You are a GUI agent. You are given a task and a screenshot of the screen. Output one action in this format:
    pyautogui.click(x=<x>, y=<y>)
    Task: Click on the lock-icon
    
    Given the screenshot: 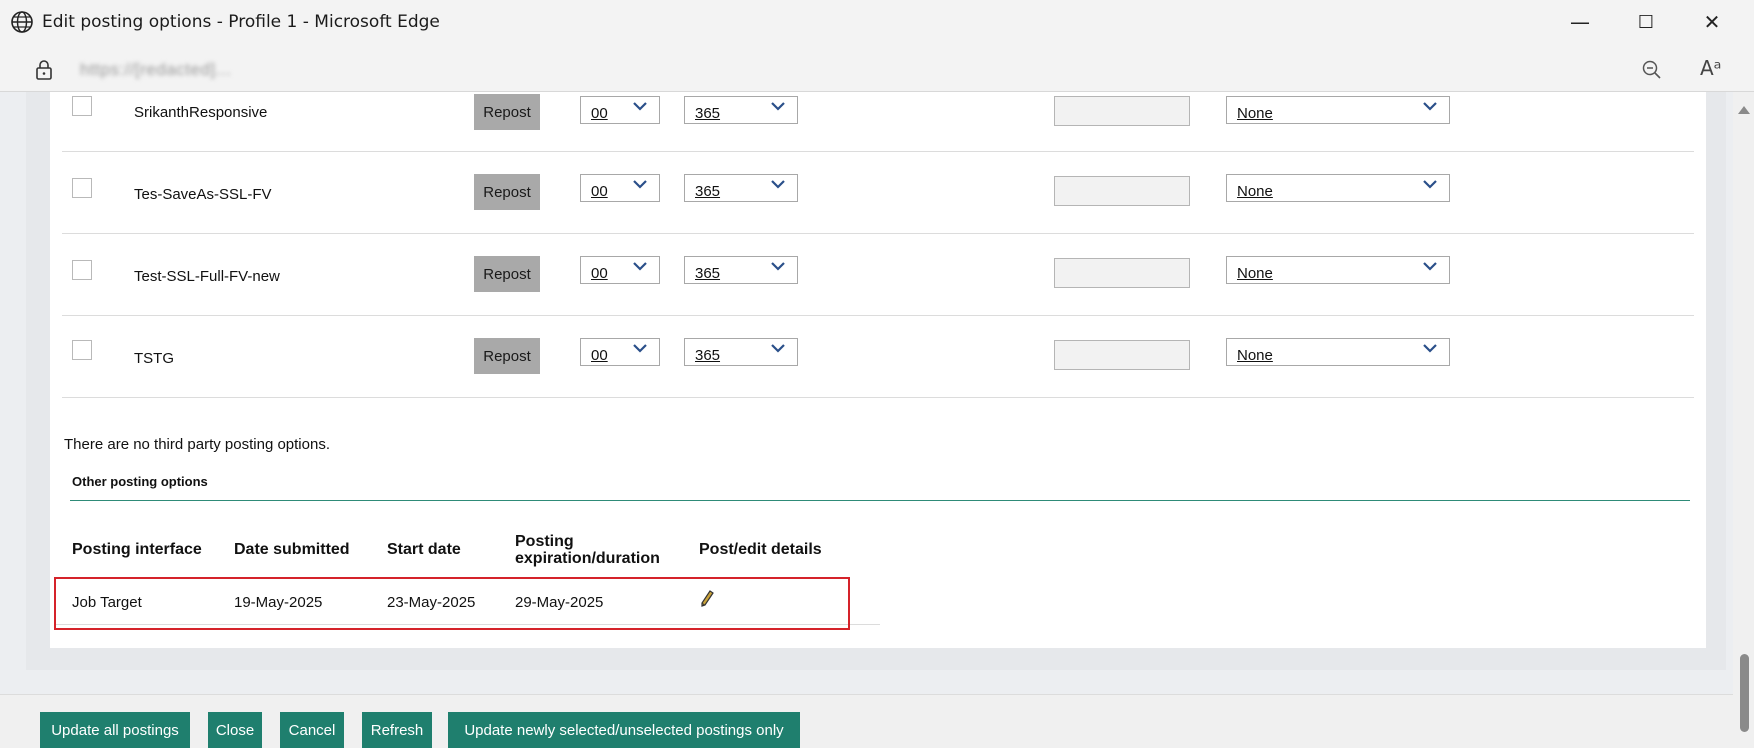 What is the action you would take?
    pyautogui.click(x=44, y=70)
    